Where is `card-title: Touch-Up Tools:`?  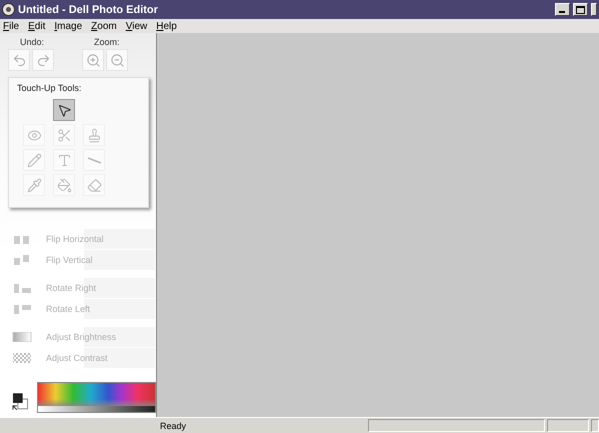 card-title: Touch-Up Tools: is located at coordinates (49, 88).